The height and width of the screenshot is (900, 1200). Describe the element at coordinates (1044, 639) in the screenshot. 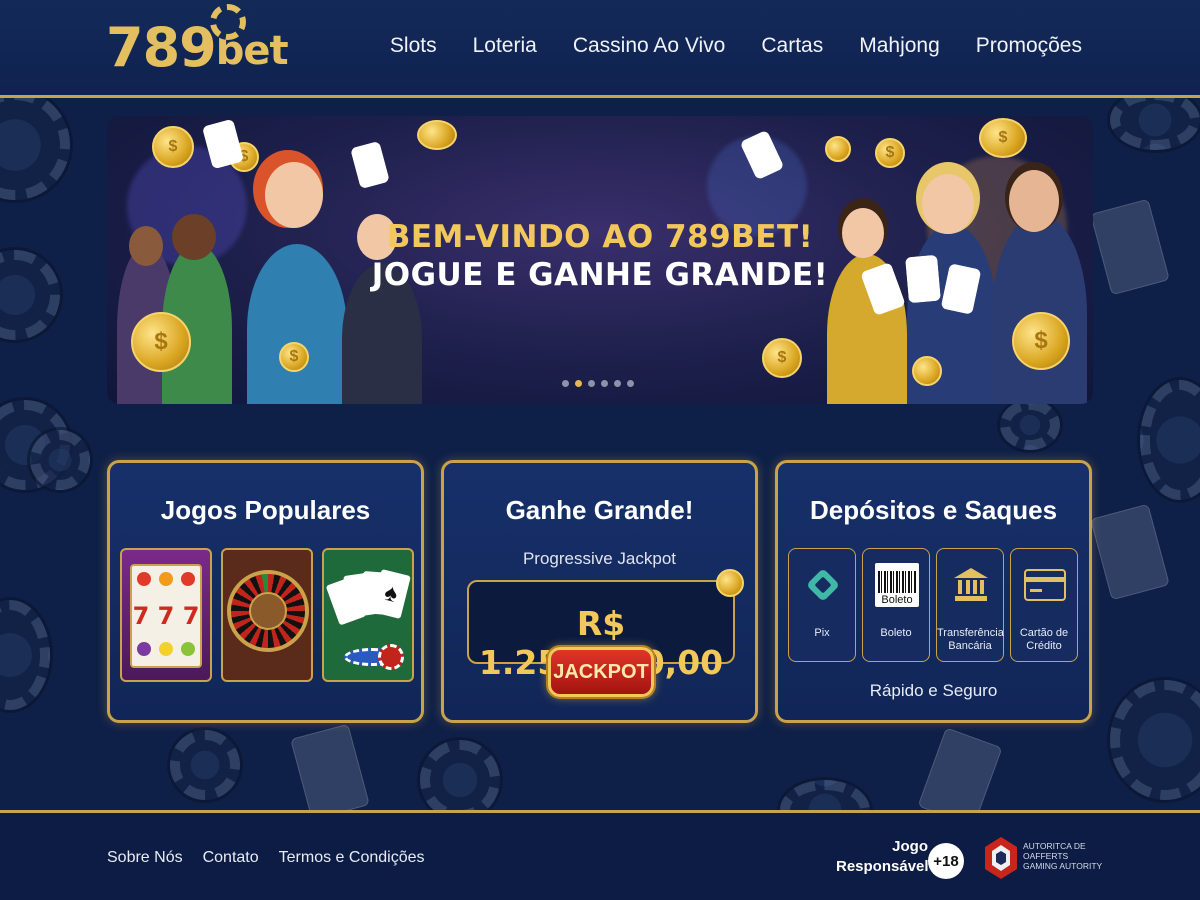

I see `payment-label: Cartão de Crédito` at that location.